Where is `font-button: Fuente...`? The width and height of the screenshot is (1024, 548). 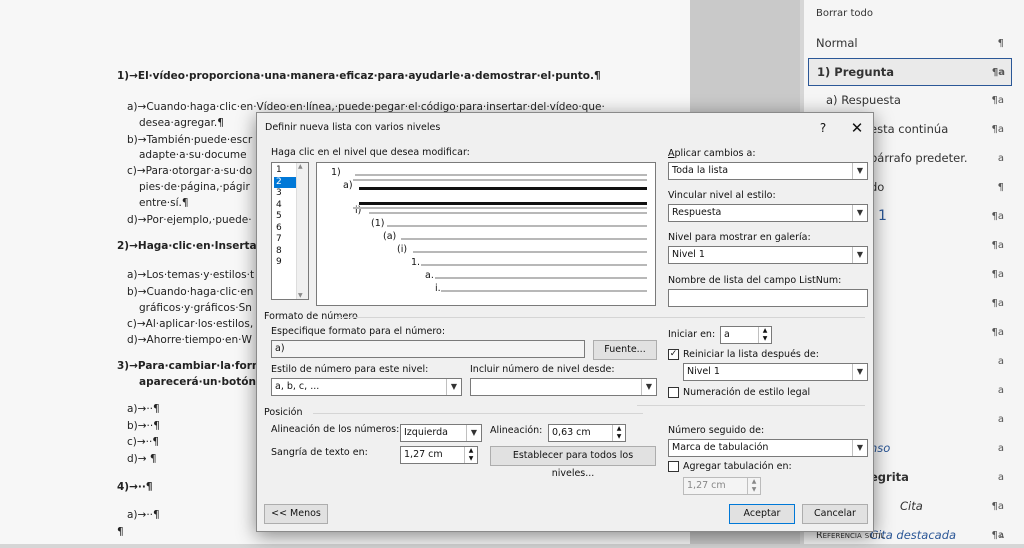
font-button: Fuente... is located at coordinates (625, 350).